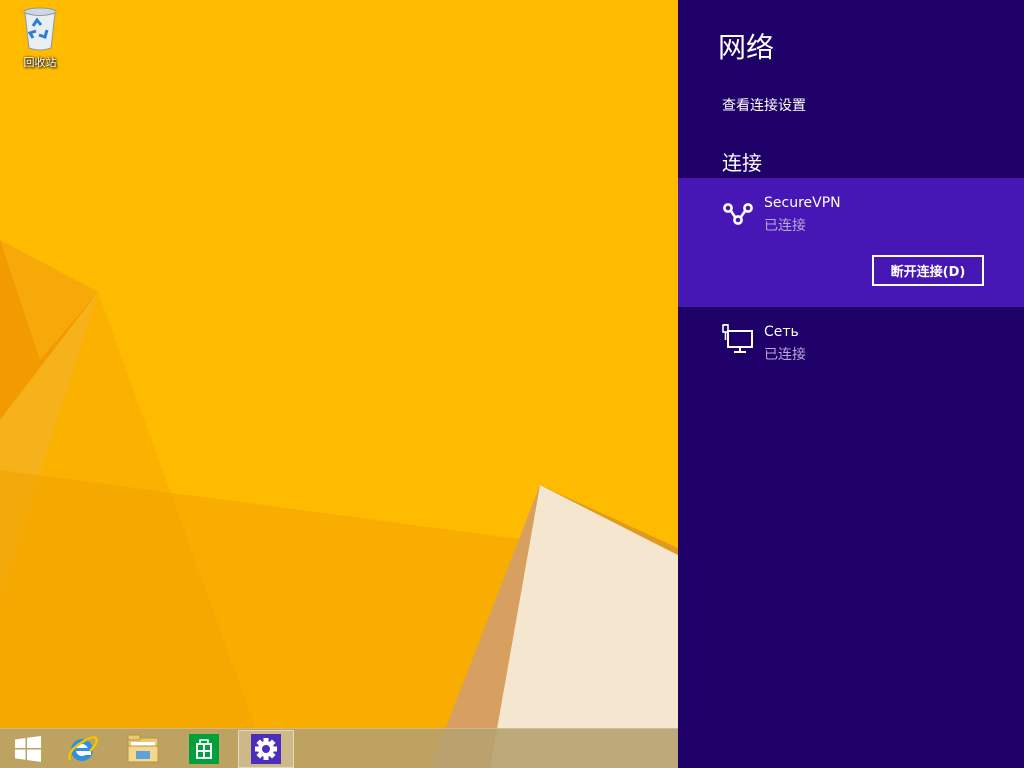 The image size is (1024, 768). I want to click on internet-explorer-button, so click(82, 749).